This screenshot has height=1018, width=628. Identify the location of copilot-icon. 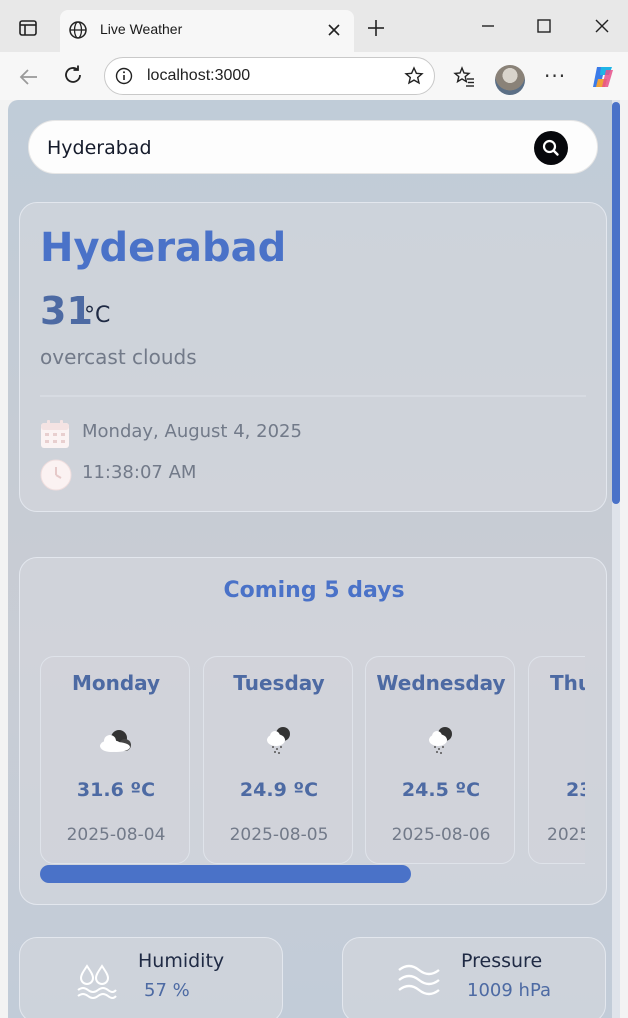
(603, 77).